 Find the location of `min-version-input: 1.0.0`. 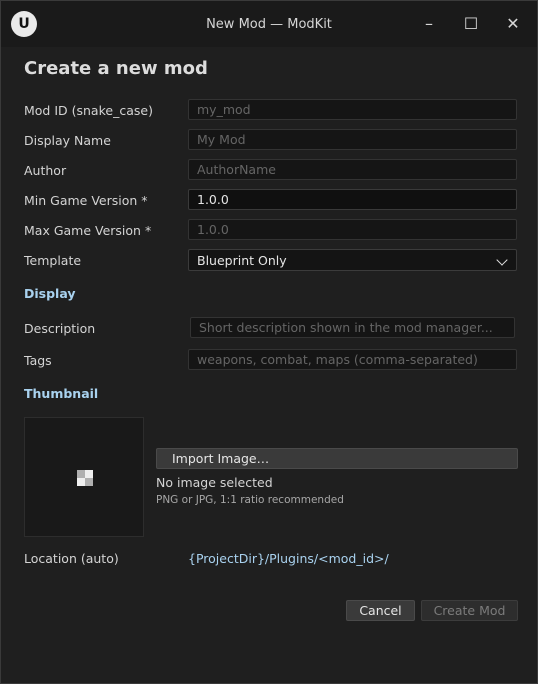

min-version-input: 1.0.0 is located at coordinates (352, 199).